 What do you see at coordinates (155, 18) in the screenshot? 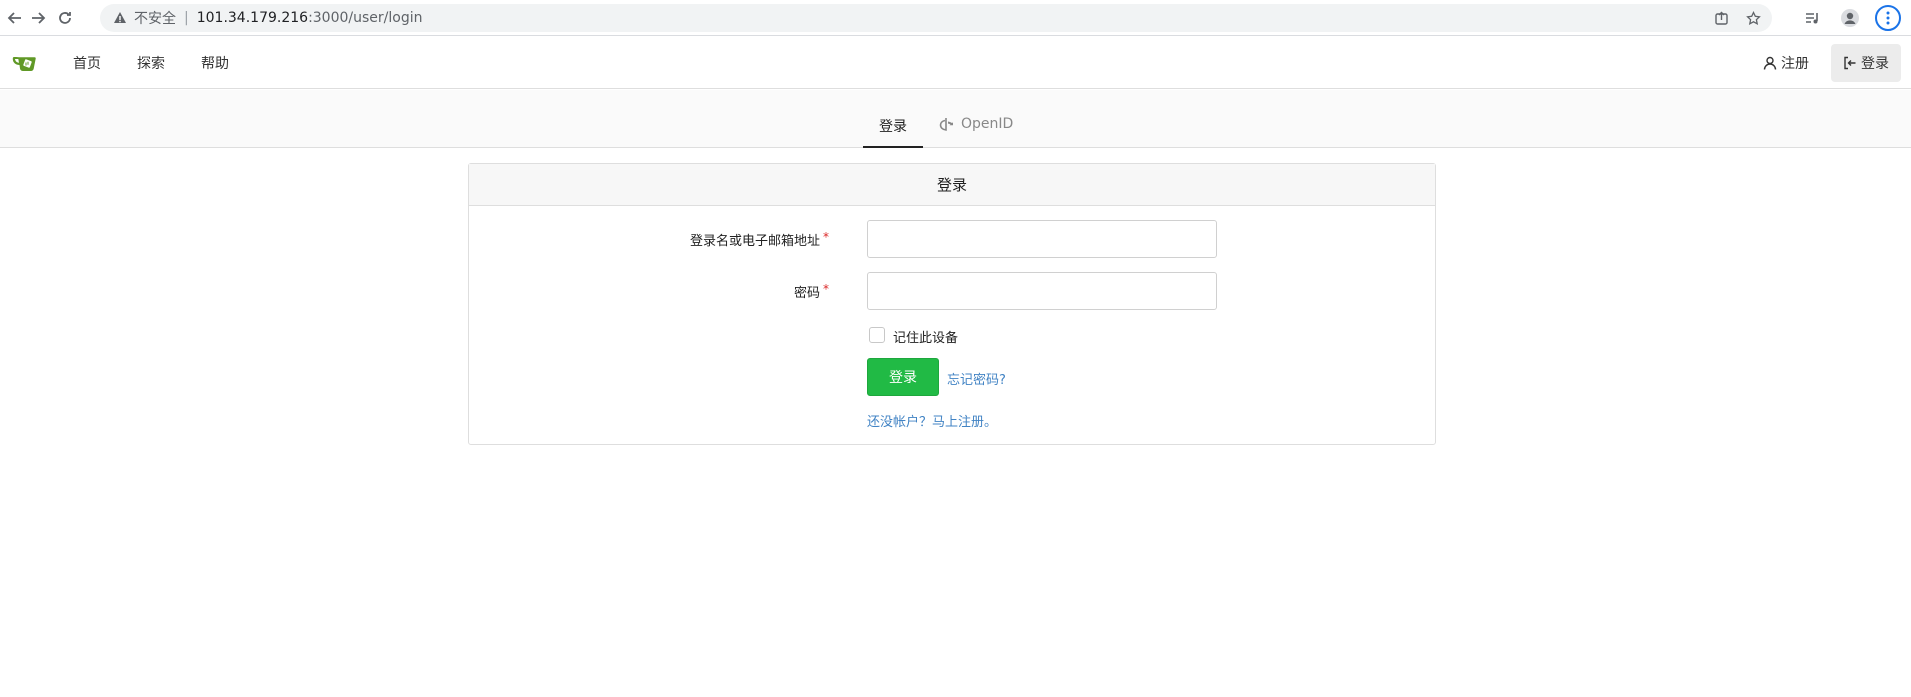
I see `insecure-label: 不安全` at bounding box center [155, 18].